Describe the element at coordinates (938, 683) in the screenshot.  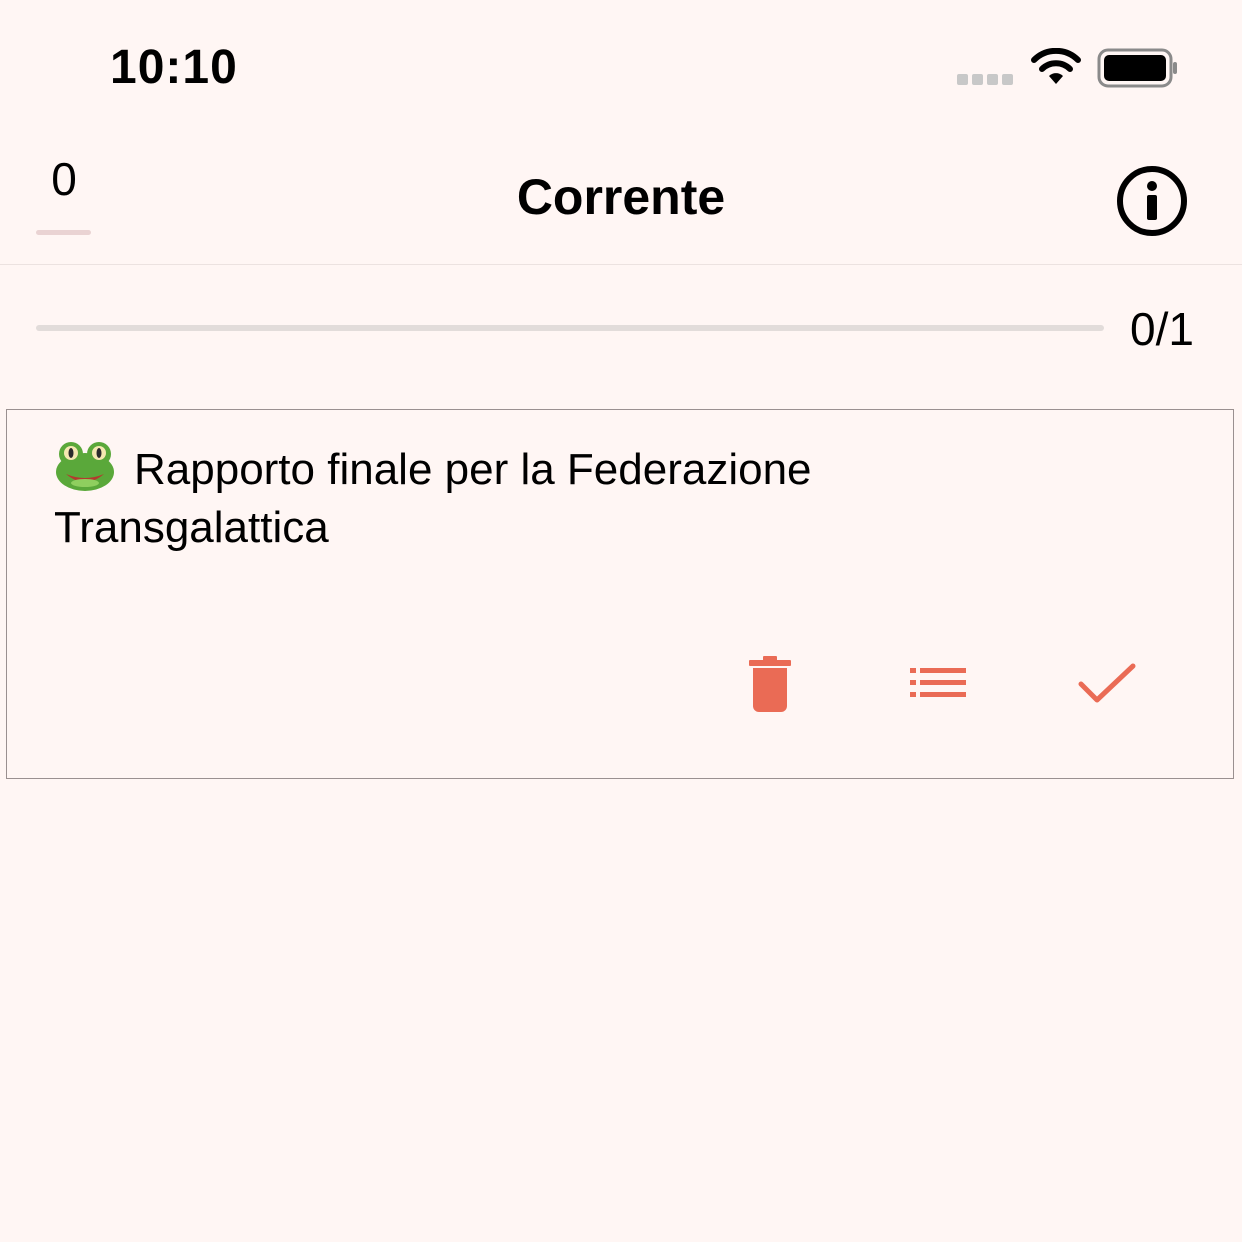
I see `list-icon` at that location.